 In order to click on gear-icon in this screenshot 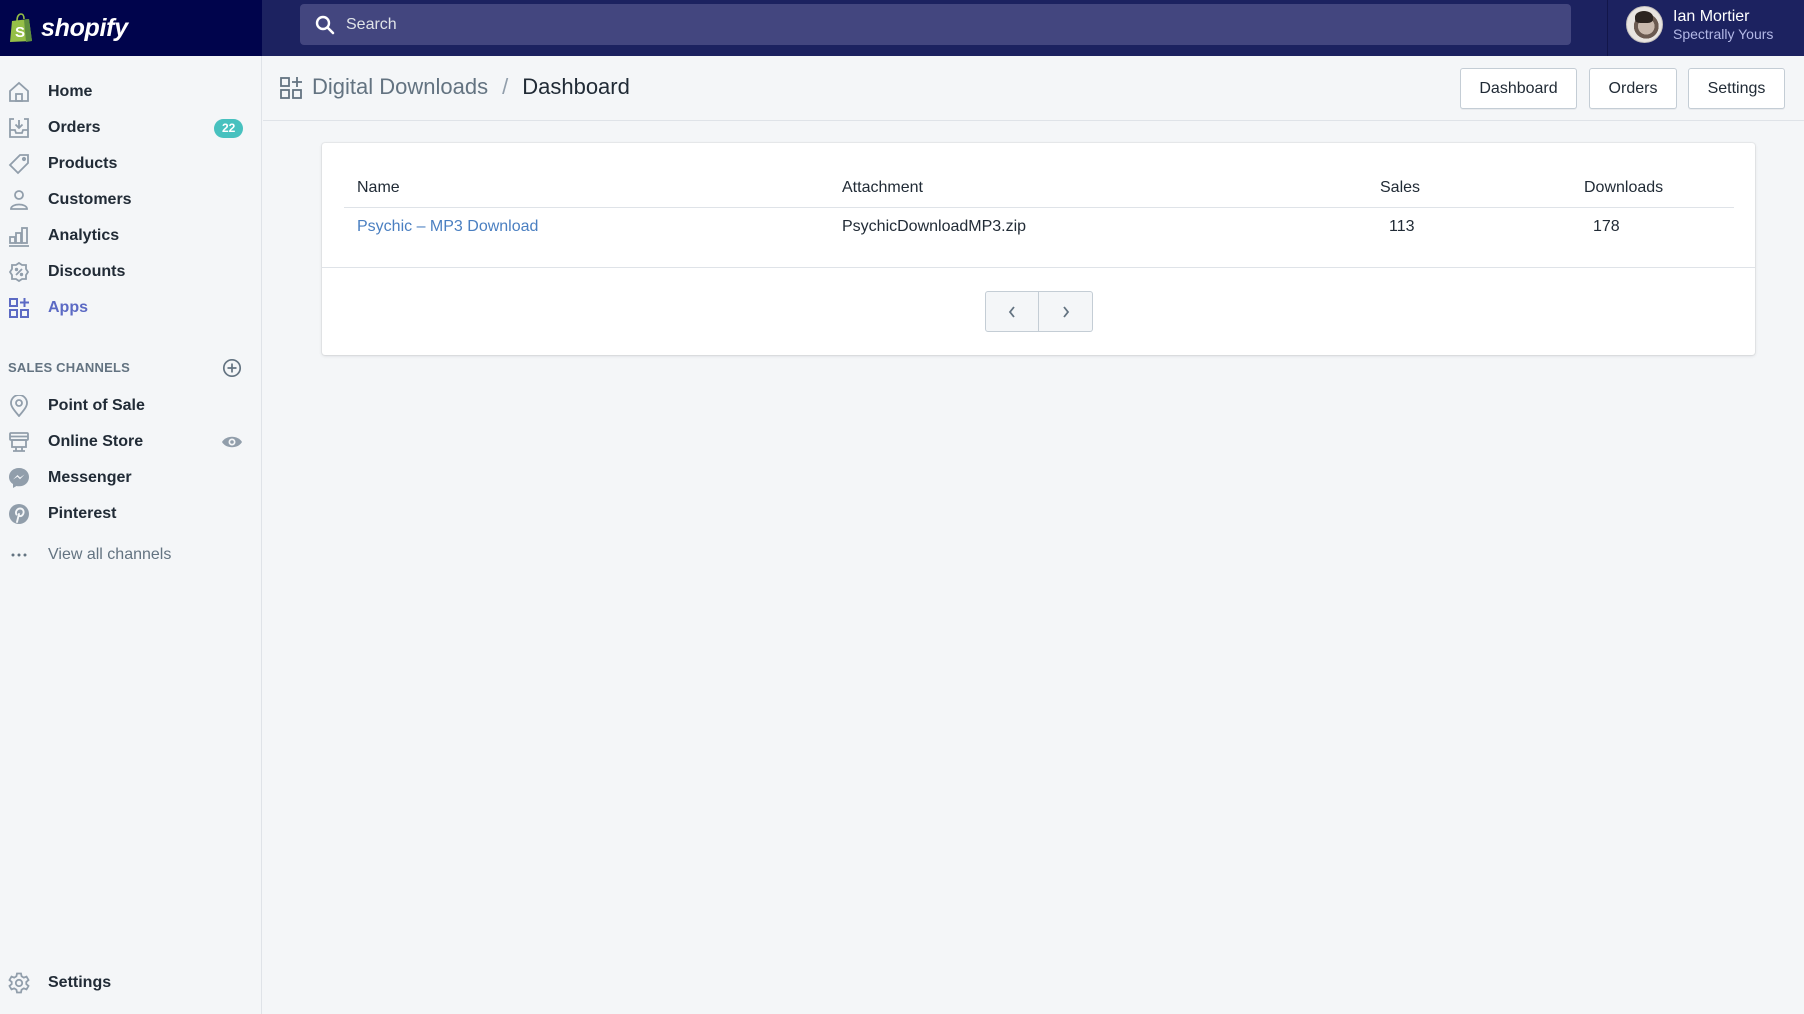, I will do `click(19, 983)`.